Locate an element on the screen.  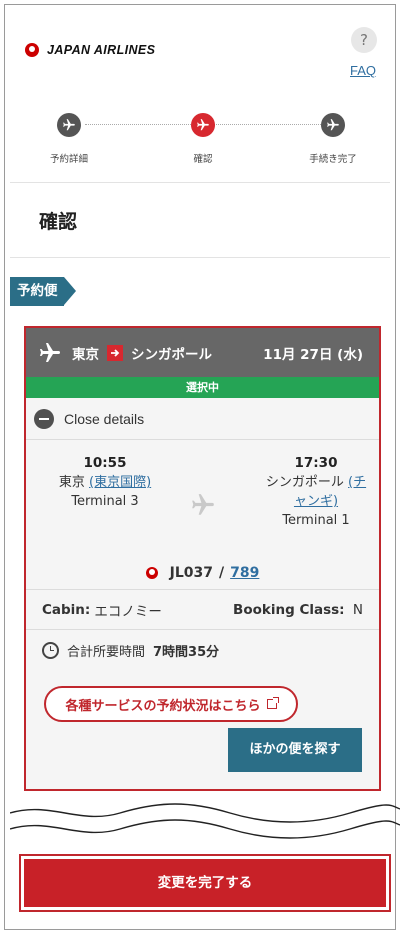
complete-button-frame: 変更を完了する is located at coordinates (205, 883).